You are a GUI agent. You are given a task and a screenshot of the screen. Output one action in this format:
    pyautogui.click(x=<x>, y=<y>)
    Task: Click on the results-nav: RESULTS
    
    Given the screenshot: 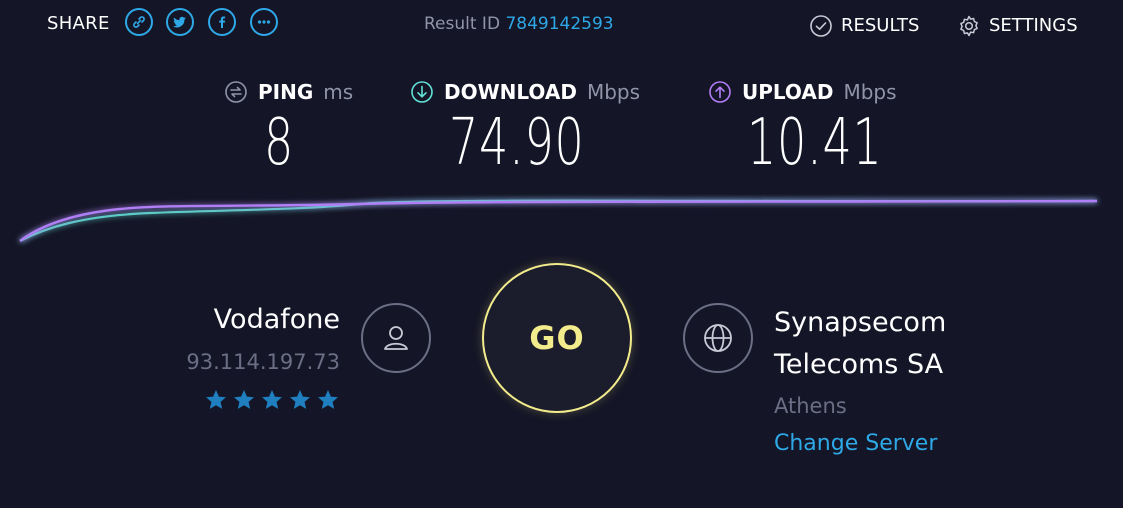 What is the action you would take?
    pyautogui.click(x=864, y=26)
    